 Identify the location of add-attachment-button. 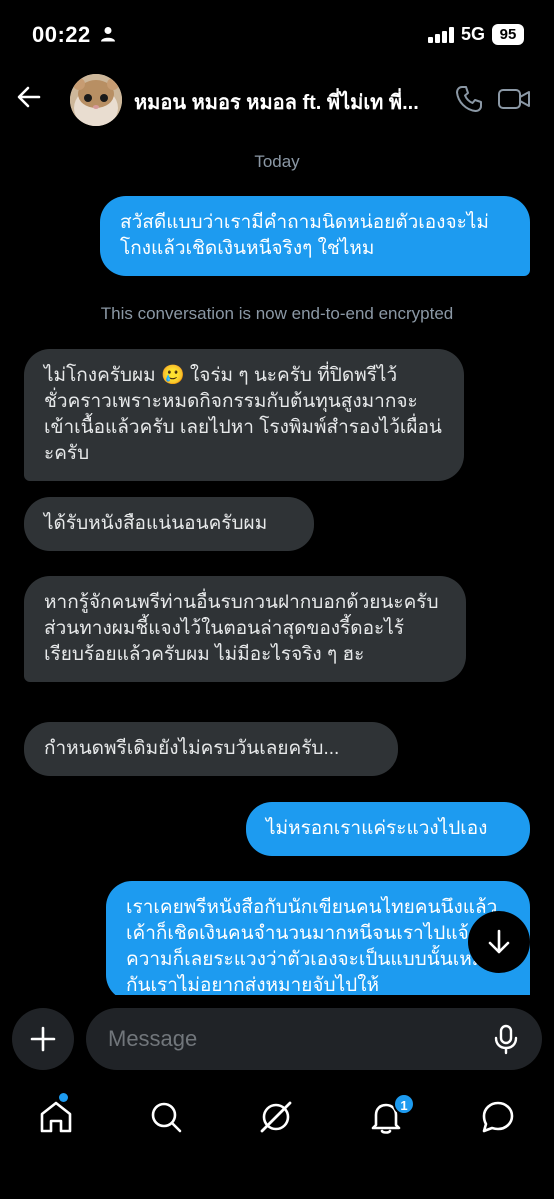
(43, 1039).